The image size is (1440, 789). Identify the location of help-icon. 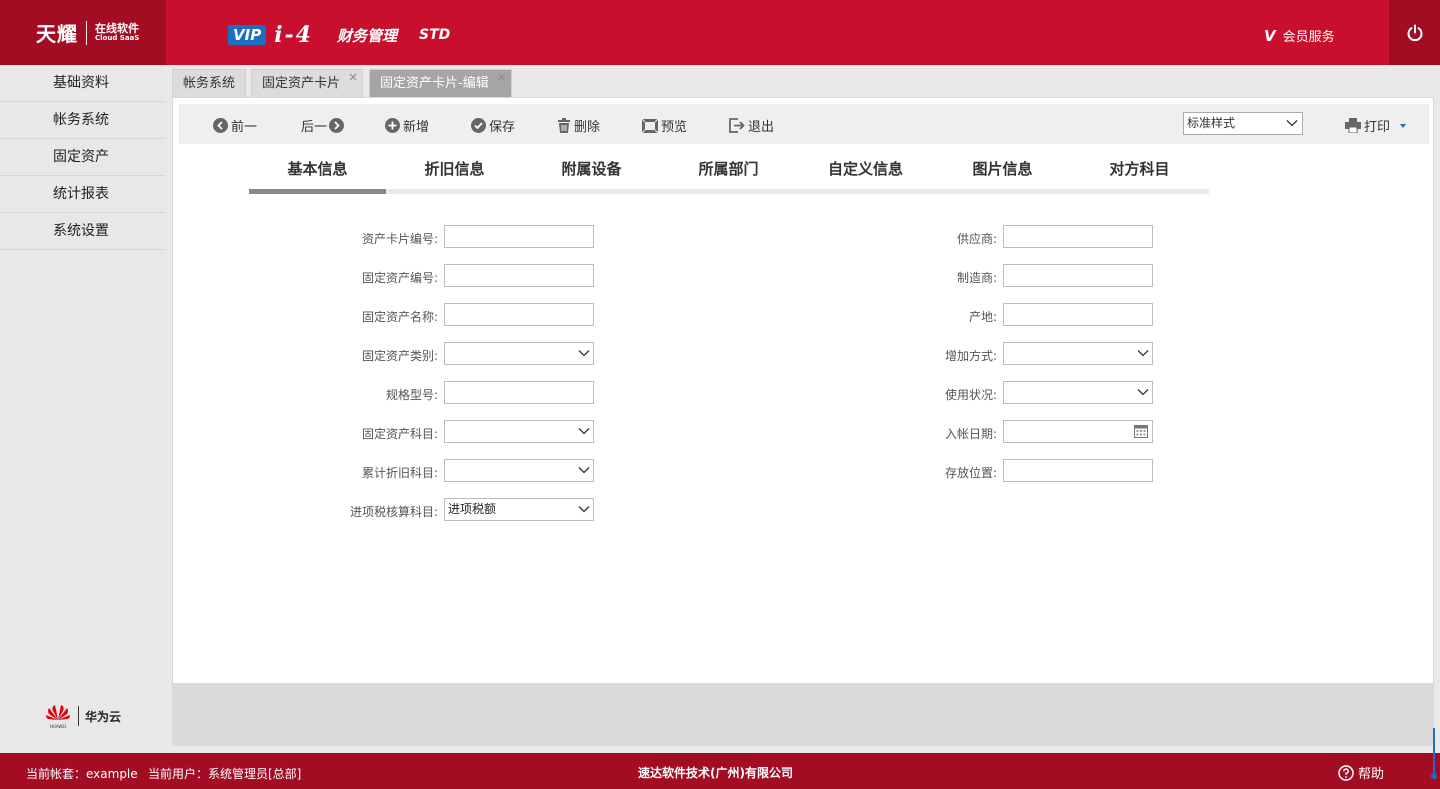
(1346, 772).